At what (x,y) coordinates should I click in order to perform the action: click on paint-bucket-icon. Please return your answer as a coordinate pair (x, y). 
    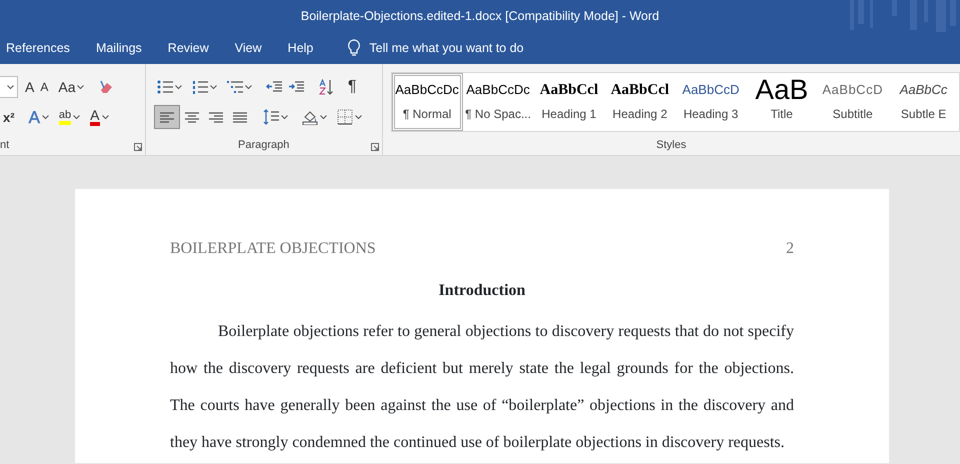
    Looking at the image, I should click on (310, 117).